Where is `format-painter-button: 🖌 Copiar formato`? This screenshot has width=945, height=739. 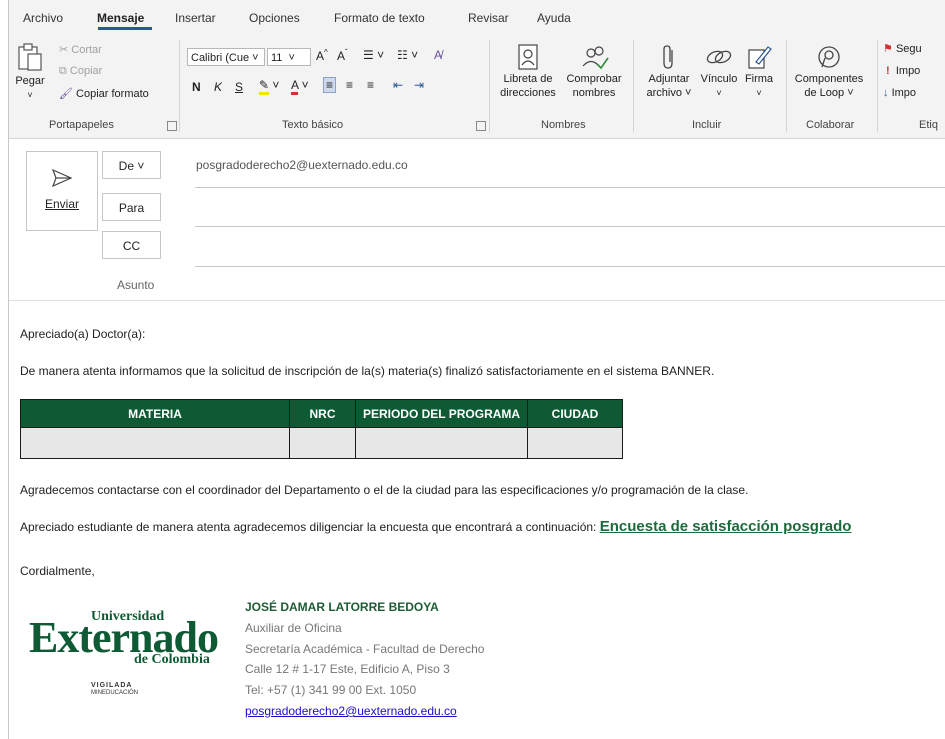
format-painter-button: 🖌 Copiar formato is located at coordinates (104, 94).